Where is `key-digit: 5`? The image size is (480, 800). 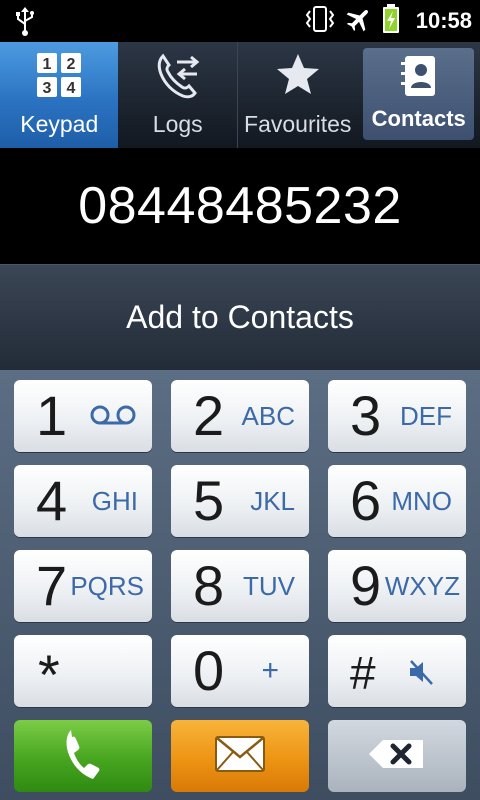 key-digit: 5 is located at coordinates (209, 500).